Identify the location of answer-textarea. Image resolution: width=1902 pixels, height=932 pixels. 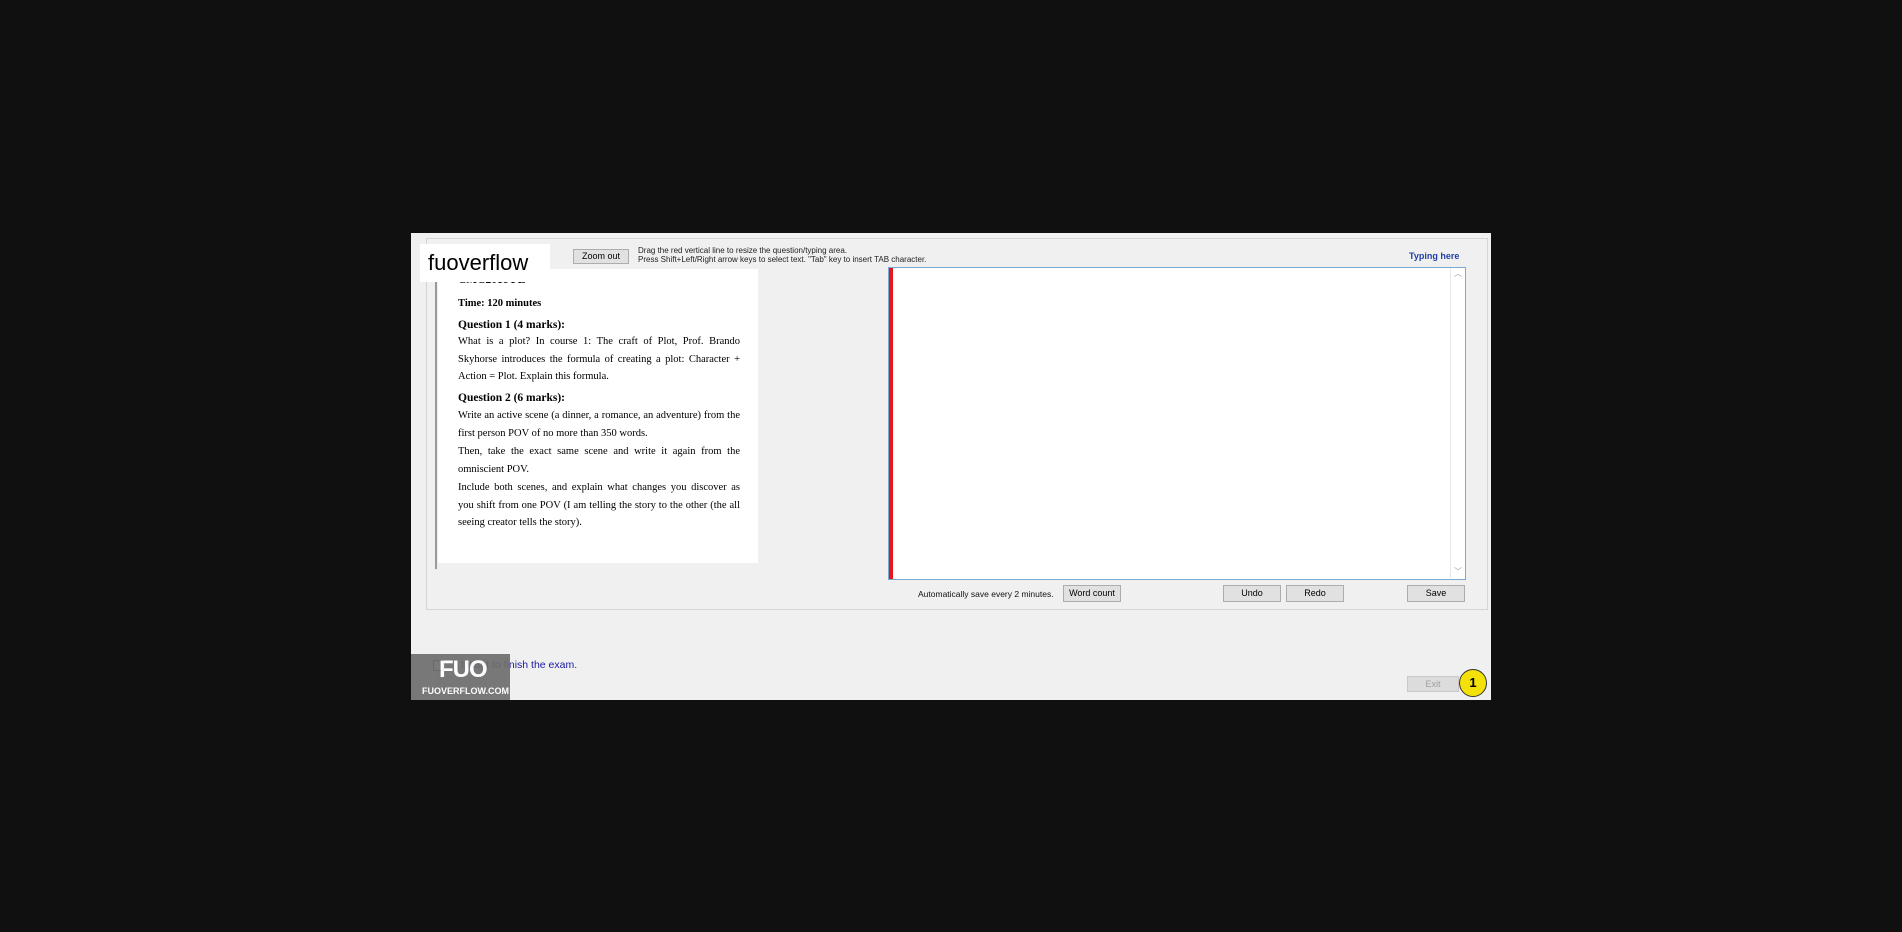
(1177, 423).